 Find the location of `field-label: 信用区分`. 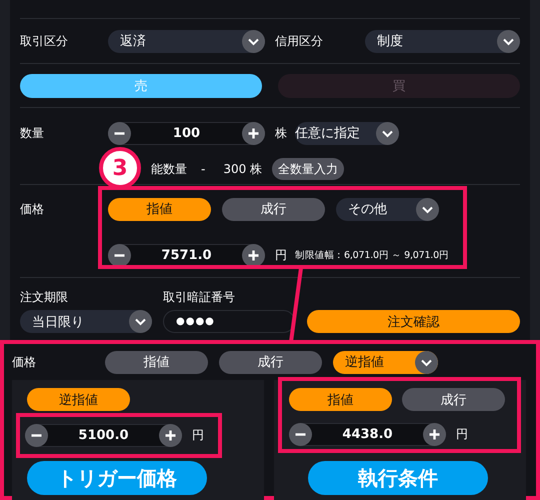

field-label: 信用区分 is located at coordinates (299, 41).